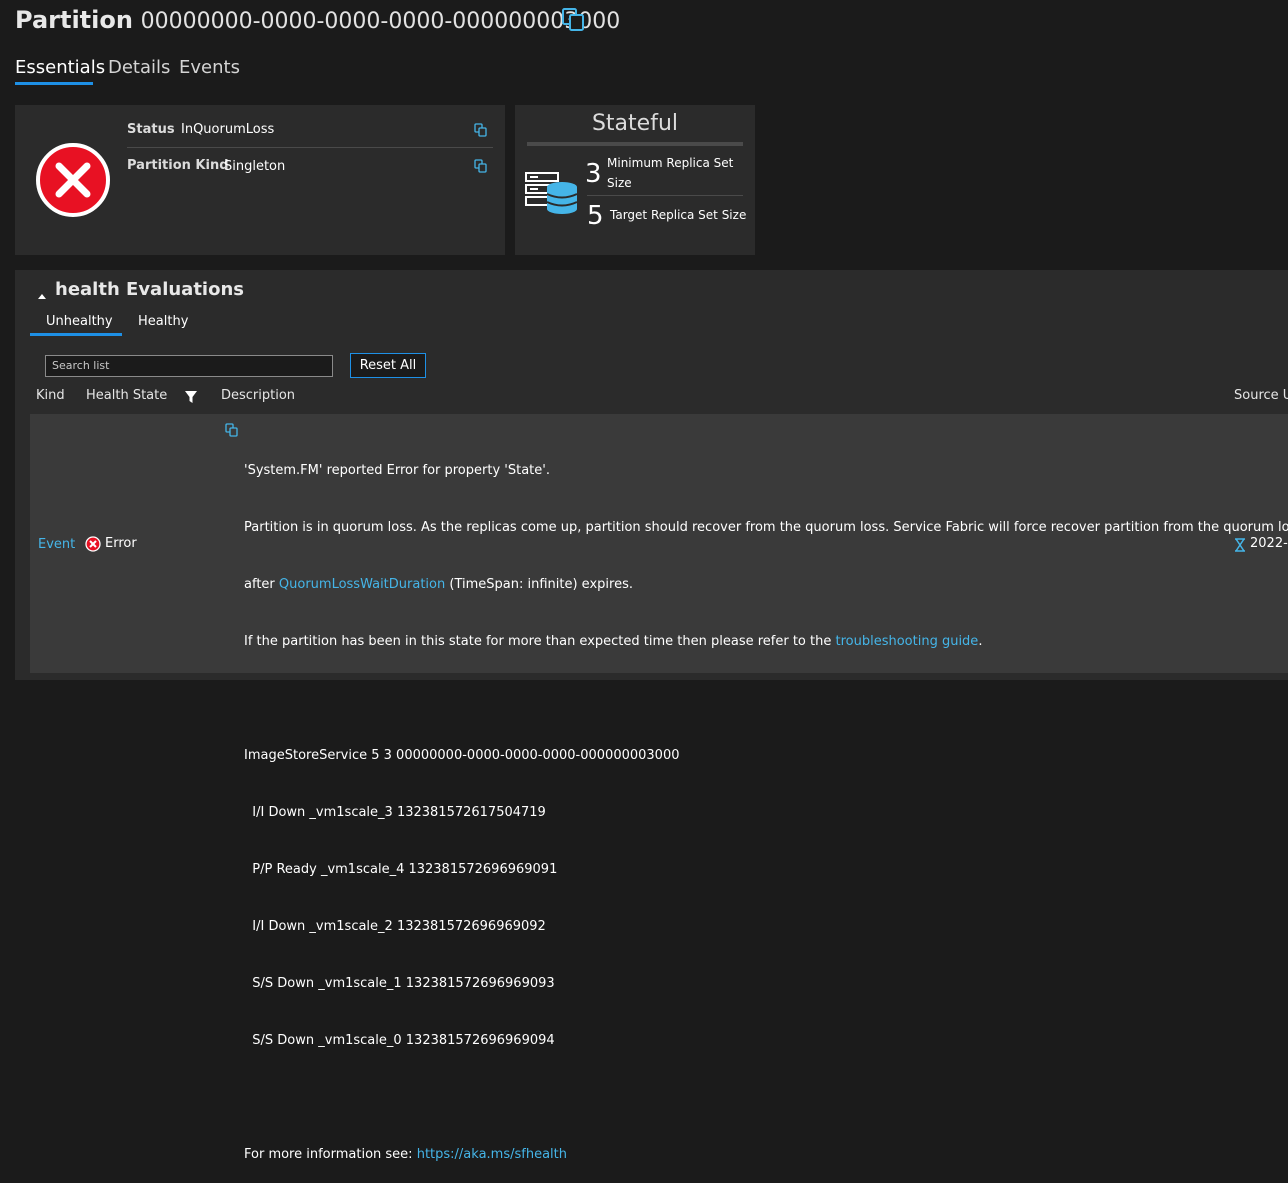 This screenshot has height=1183, width=1288. What do you see at coordinates (261, 584) in the screenshot?
I see `desc-text: after` at bounding box center [261, 584].